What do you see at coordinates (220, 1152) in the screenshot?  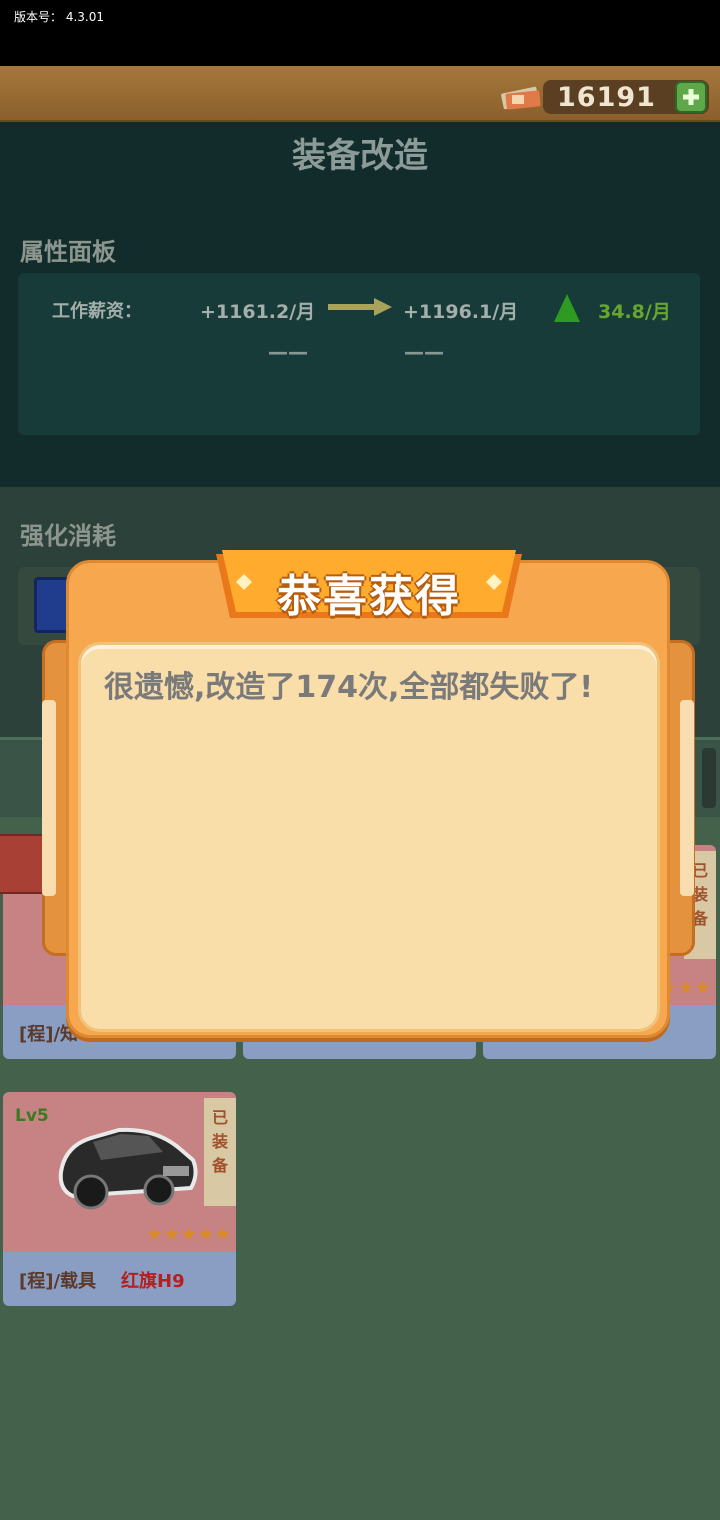 I see `equipped-badge: 已 装 备` at bounding box center [220, 1152].